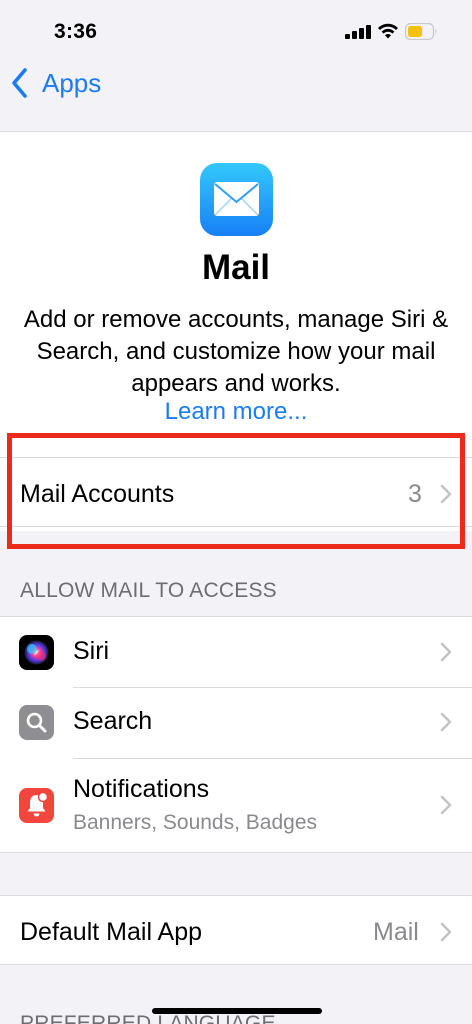  I want to click on notifications-subtitle: Banners, Sounds, Badges, so click(195, 822).